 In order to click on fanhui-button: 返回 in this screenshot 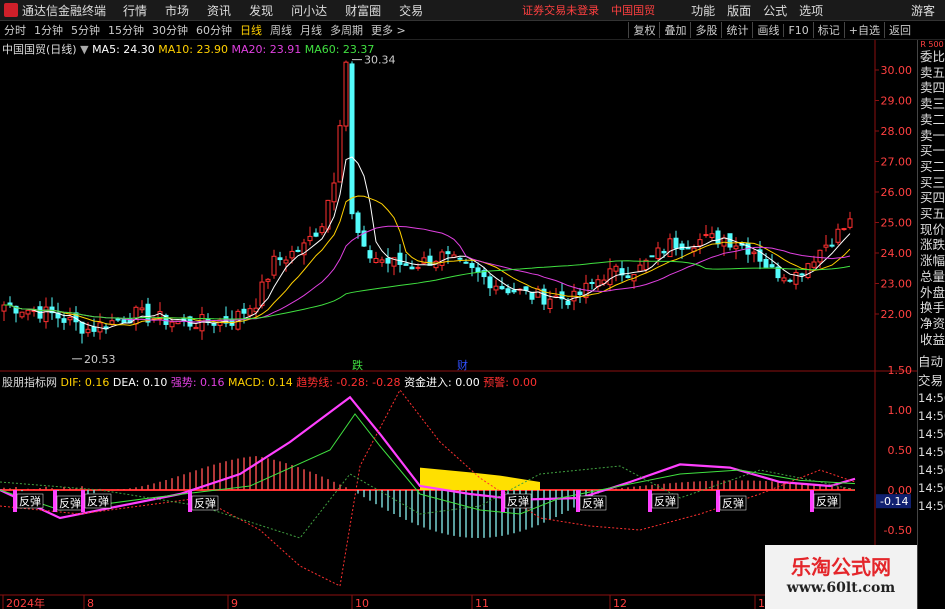, I will do `click(899, 30)`.